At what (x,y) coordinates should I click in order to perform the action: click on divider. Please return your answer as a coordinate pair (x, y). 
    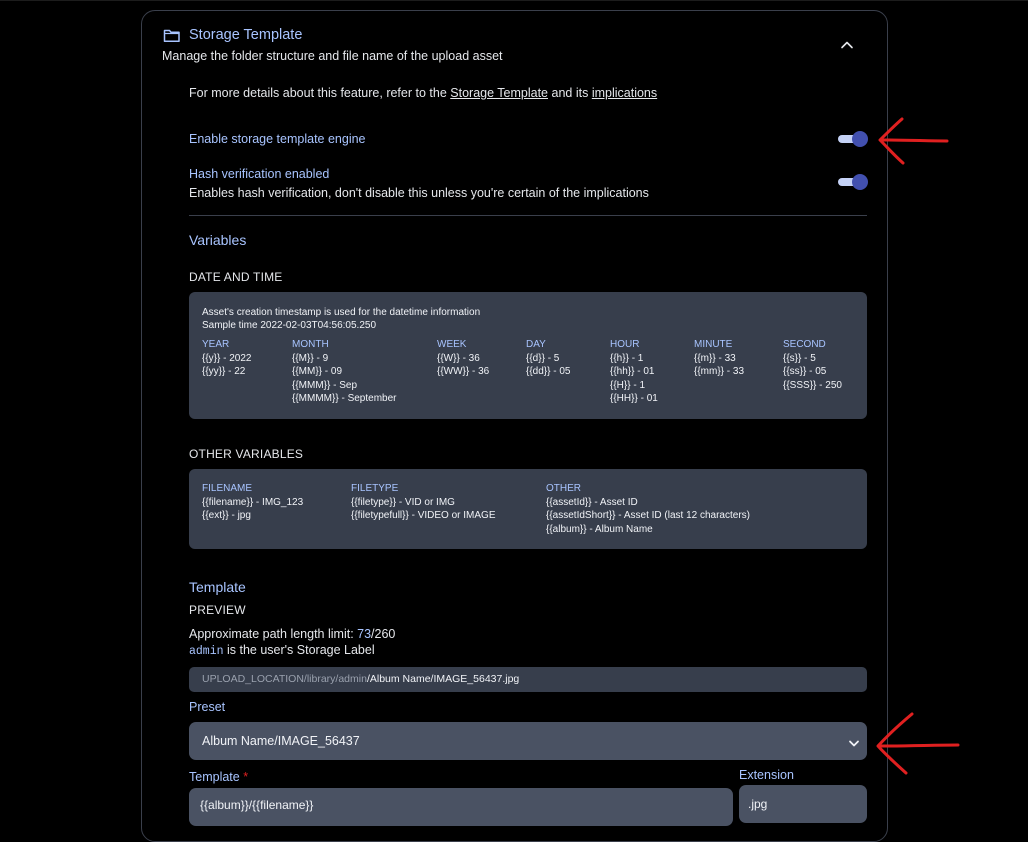
    Looking at the image, I should click on (528, 215).